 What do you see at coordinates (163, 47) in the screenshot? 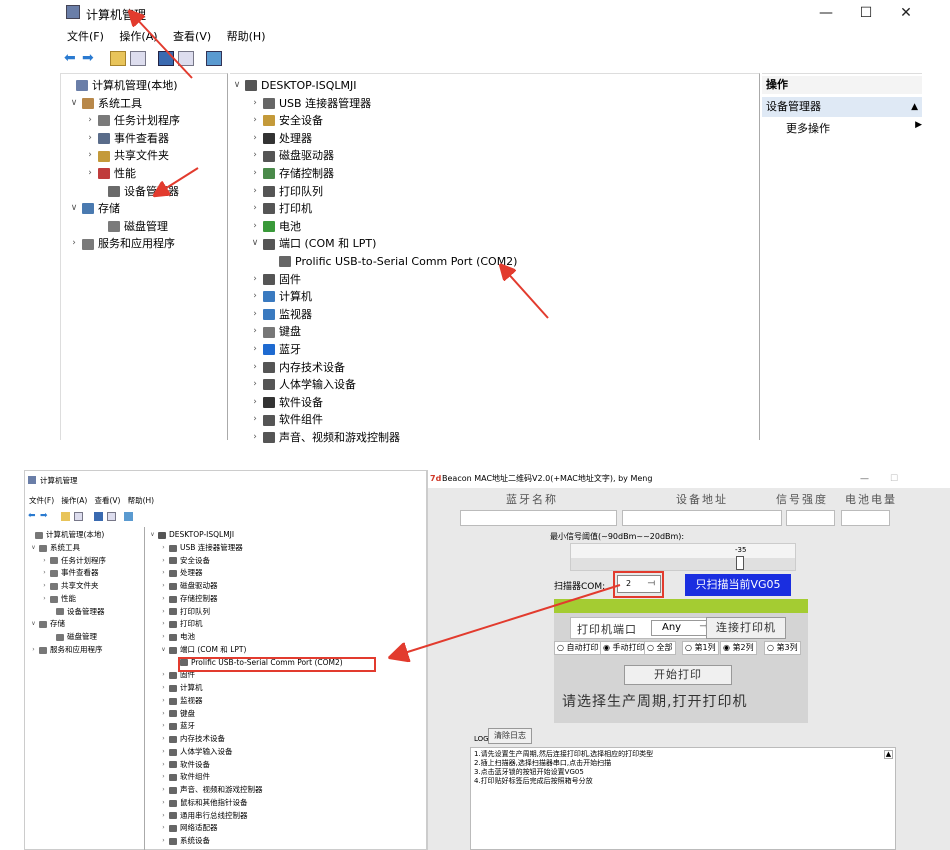
I see `arrow-to-title` at bounding box center [163, 47].